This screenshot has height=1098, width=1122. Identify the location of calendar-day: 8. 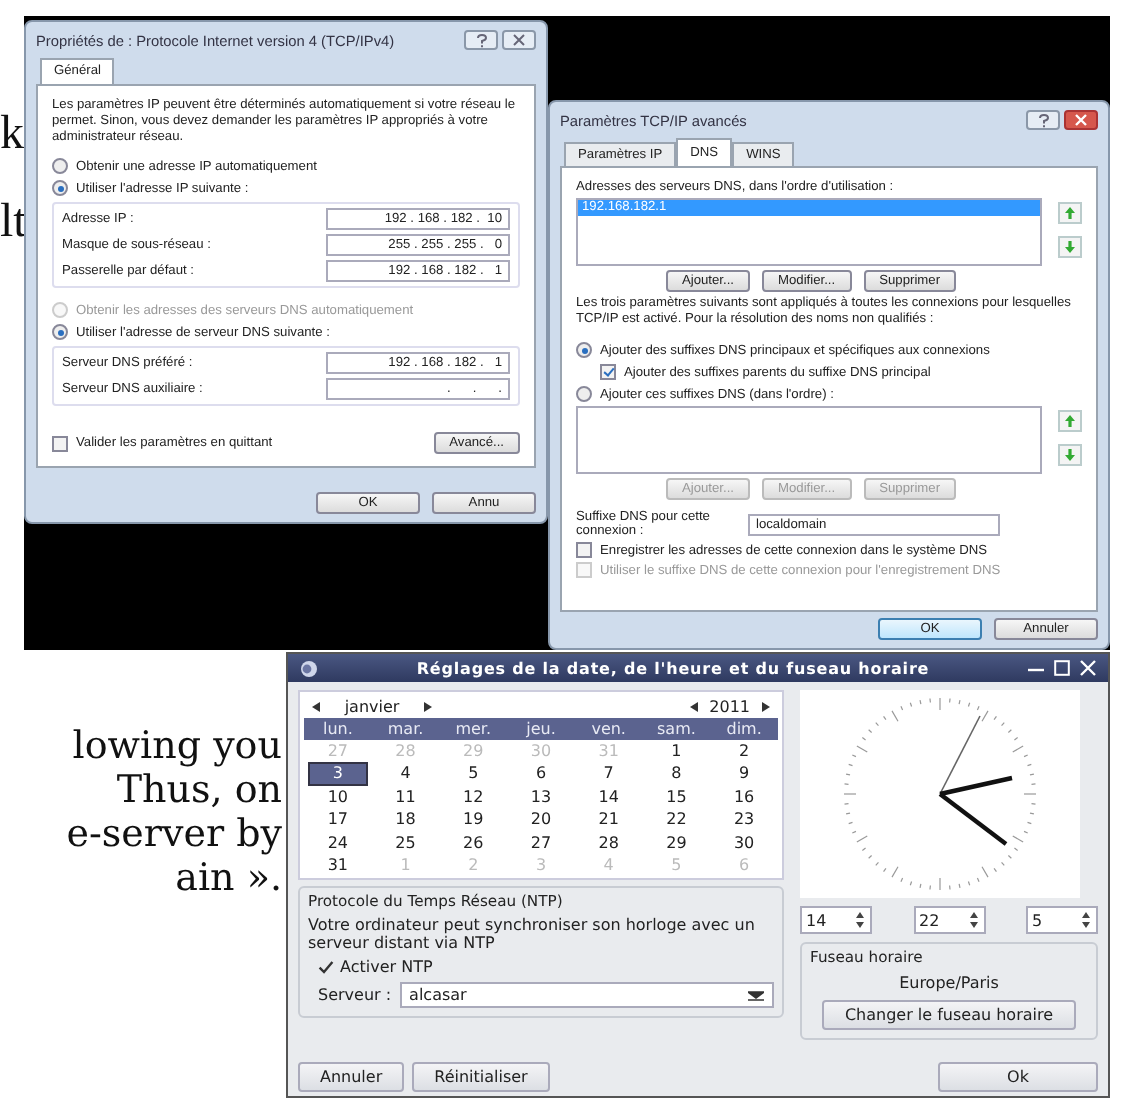
(676, 774).